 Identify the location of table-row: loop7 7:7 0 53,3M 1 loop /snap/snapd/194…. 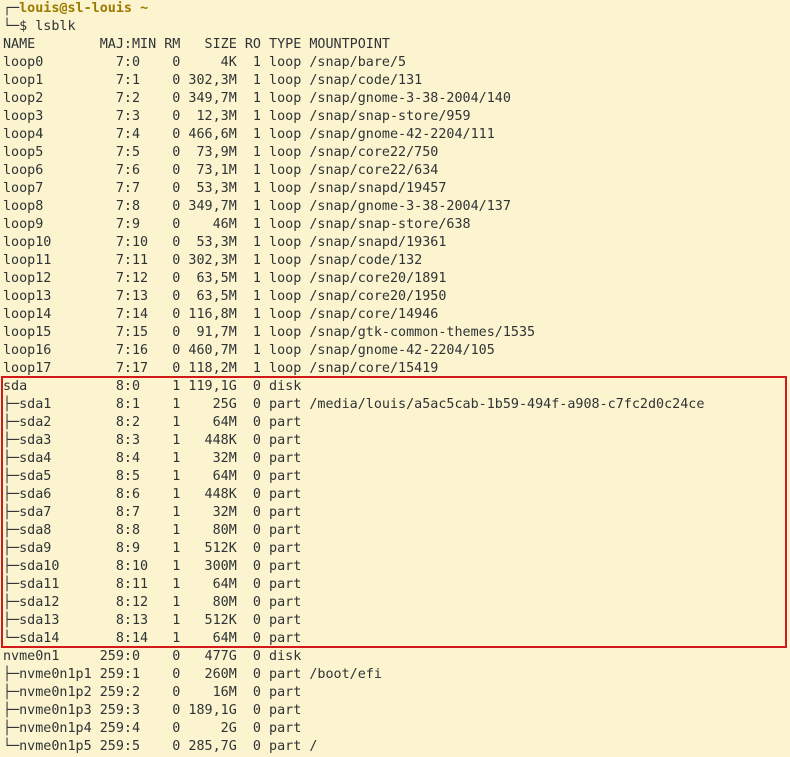
(225, 188).